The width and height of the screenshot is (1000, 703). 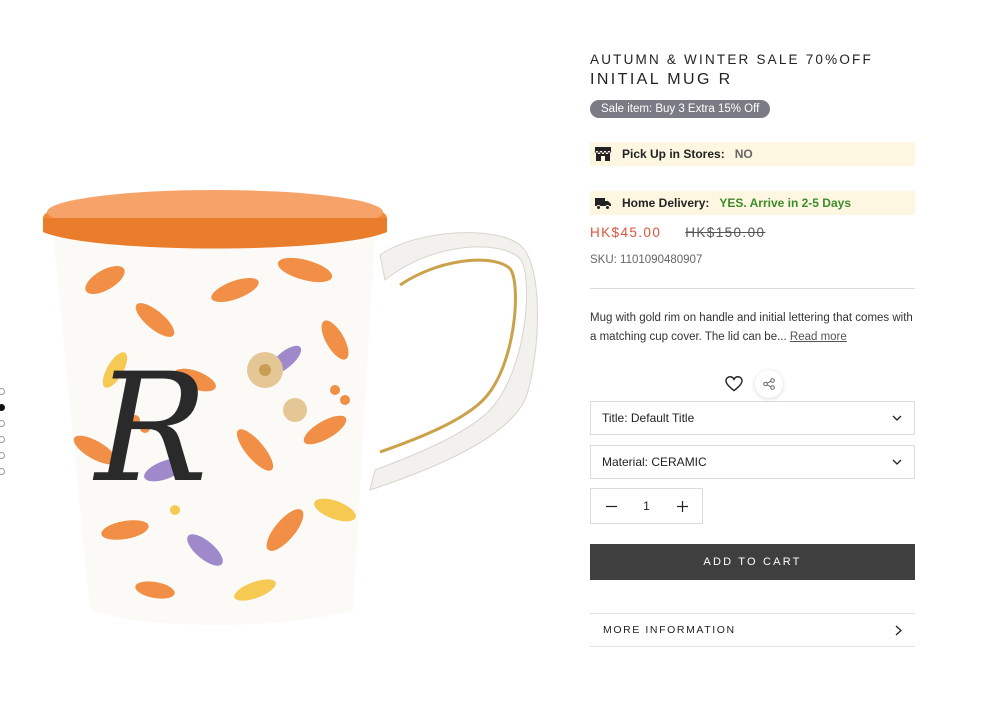 I want to click on gallery-dot-active, so click(x=2, y=407).